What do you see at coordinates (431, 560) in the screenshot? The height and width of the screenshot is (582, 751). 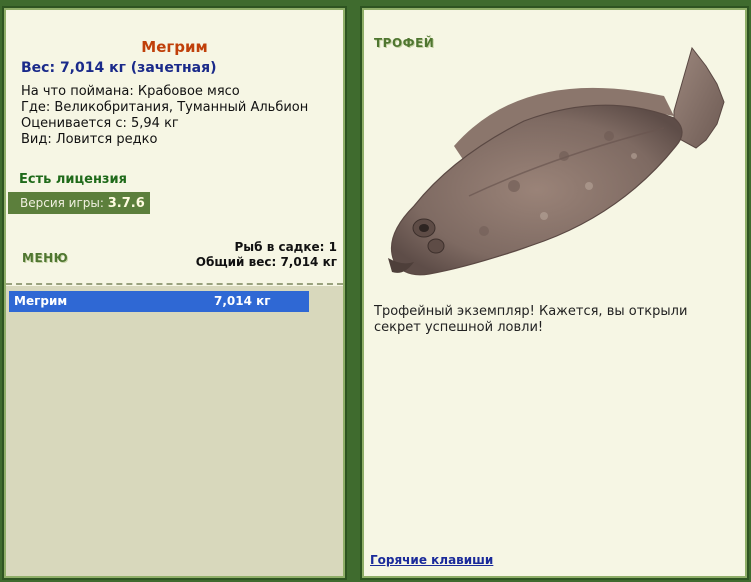 I see `hotkeys-link: Горячие клавиши` at bounding box center [431, 560].